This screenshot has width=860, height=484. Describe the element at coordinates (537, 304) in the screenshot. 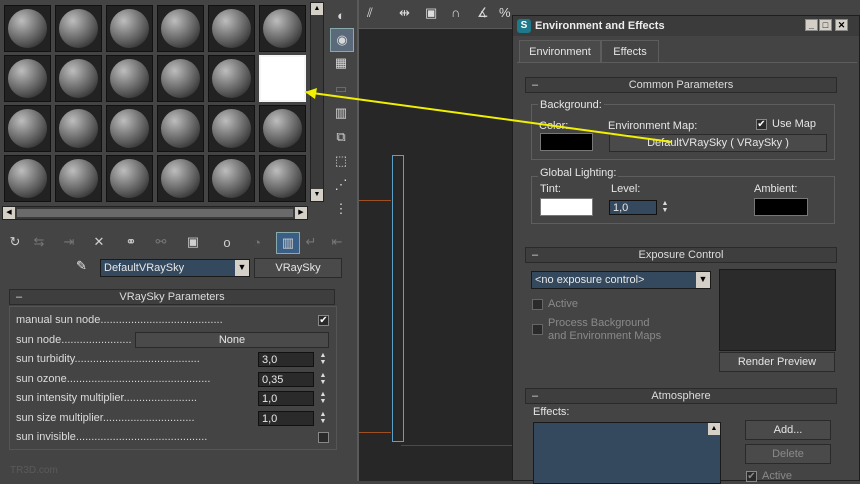

I see `exposure-active-checkbox` at that location.